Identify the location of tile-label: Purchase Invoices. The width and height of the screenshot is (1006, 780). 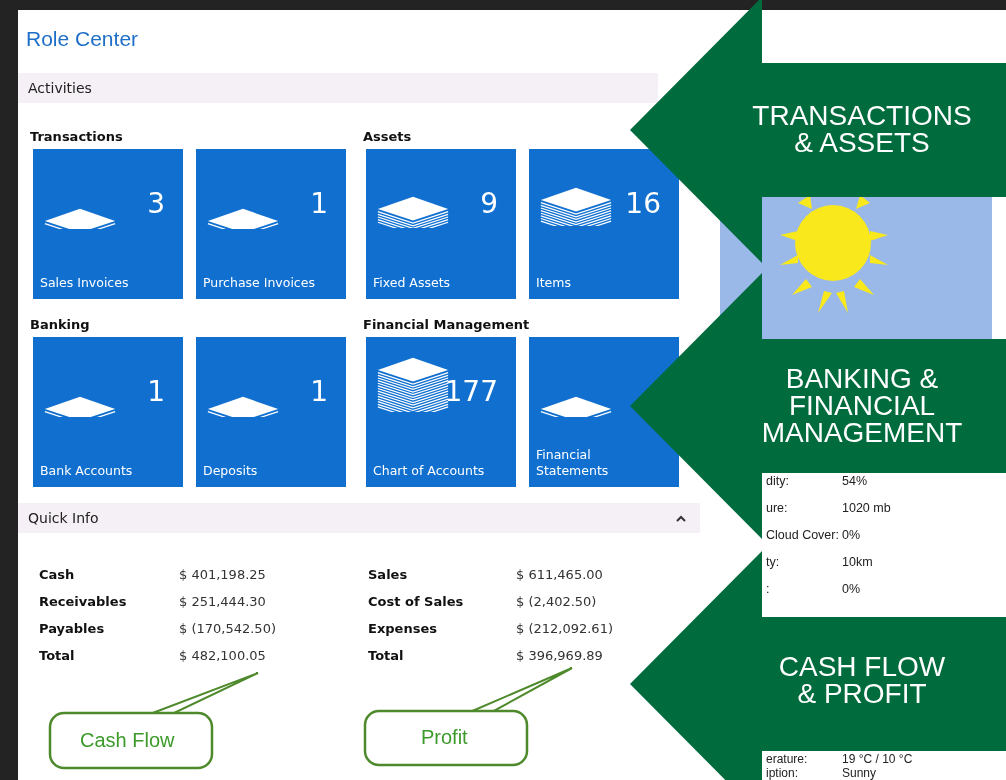
(259, 283).